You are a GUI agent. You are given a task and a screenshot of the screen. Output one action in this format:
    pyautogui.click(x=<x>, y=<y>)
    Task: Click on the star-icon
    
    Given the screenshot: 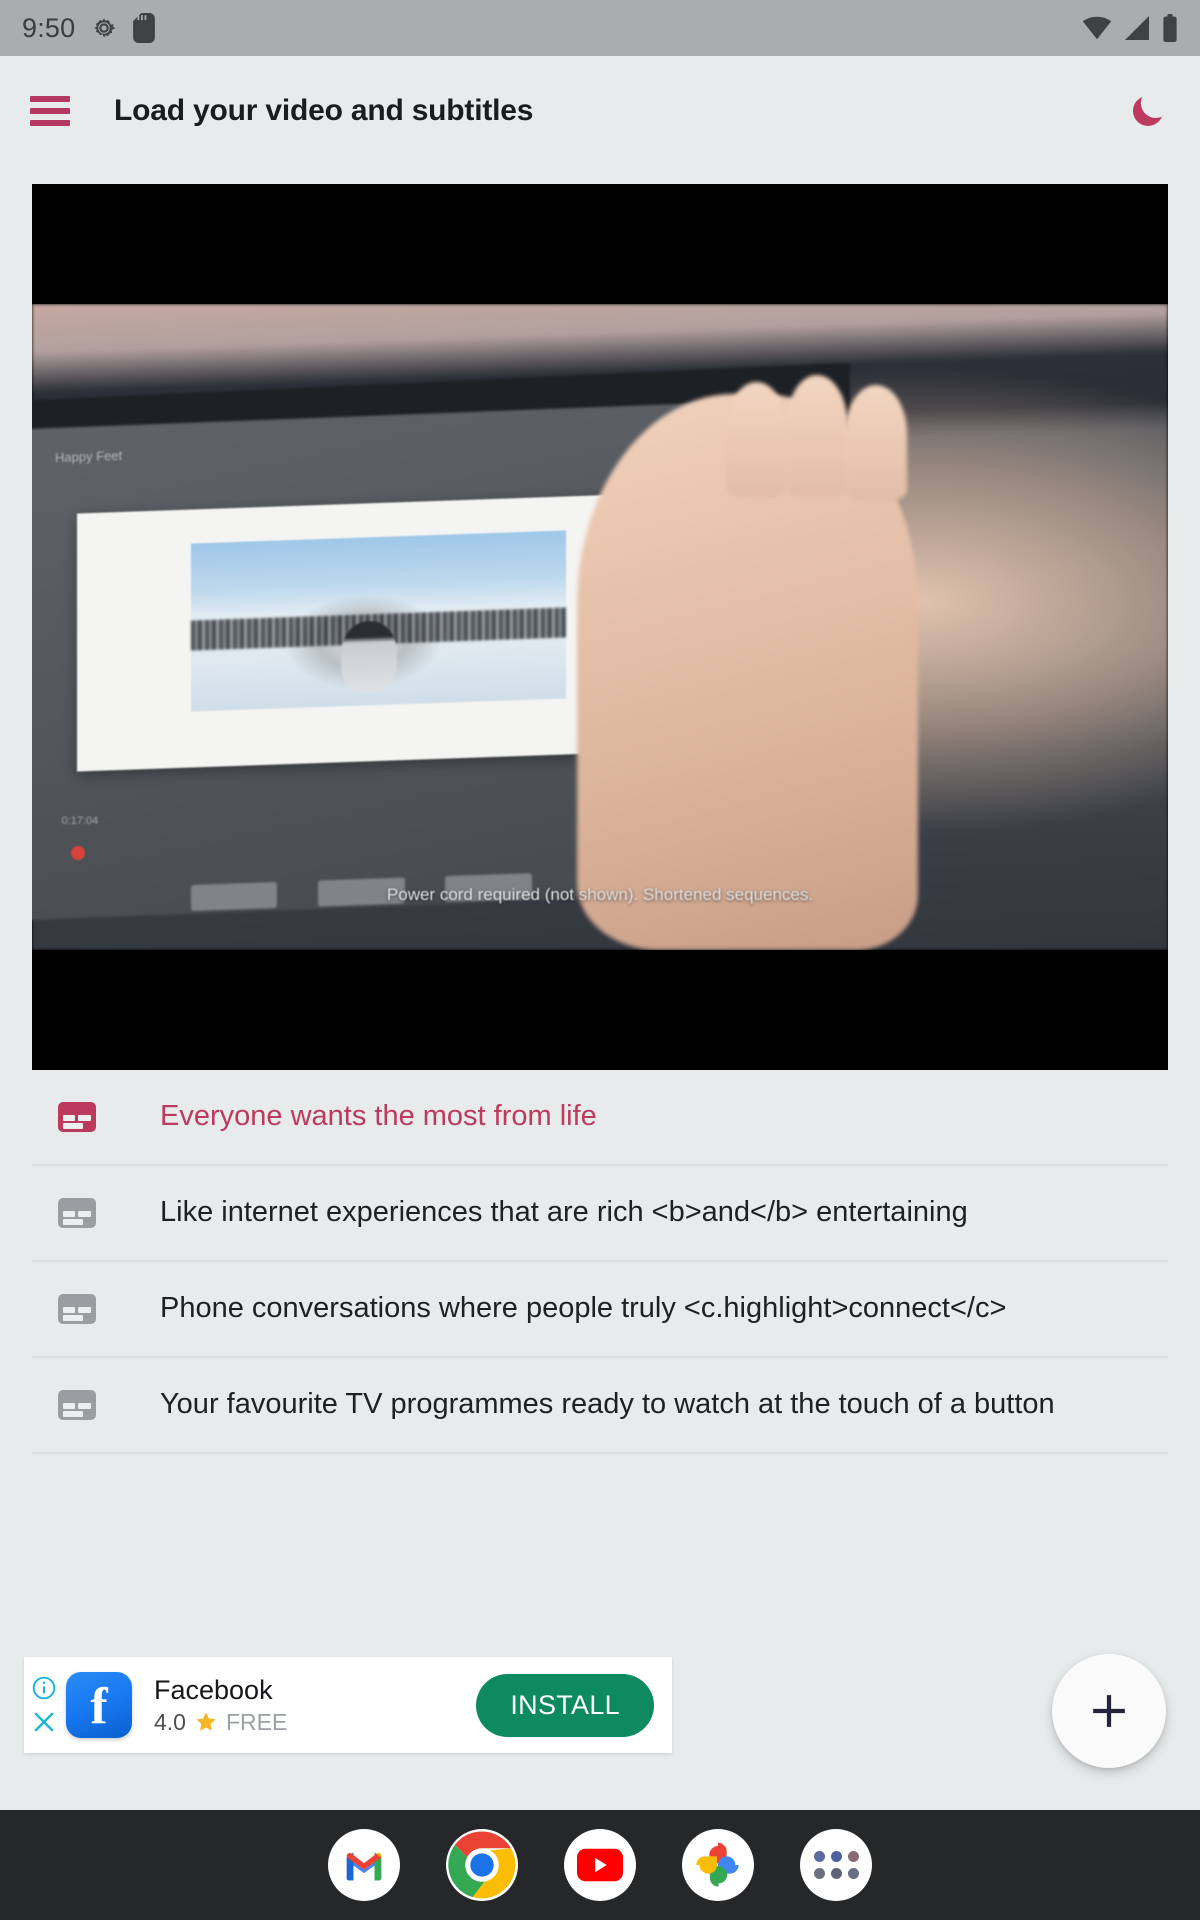 What is the action you would take?
    pyautogui.click(x=206, y=1721)
    